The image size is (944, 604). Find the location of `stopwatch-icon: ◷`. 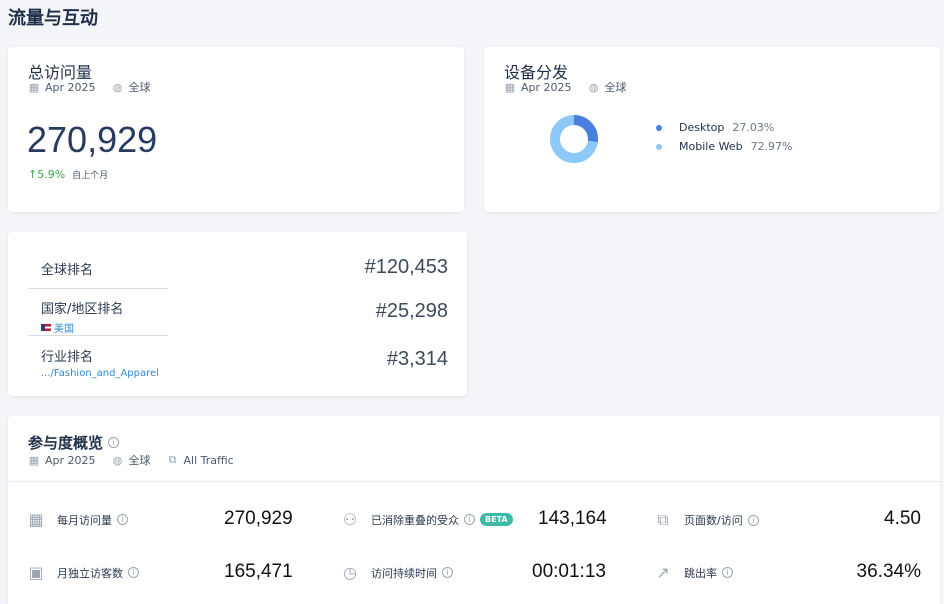

stopwatch-icon: ◷ is located at coordinates (350, 572).